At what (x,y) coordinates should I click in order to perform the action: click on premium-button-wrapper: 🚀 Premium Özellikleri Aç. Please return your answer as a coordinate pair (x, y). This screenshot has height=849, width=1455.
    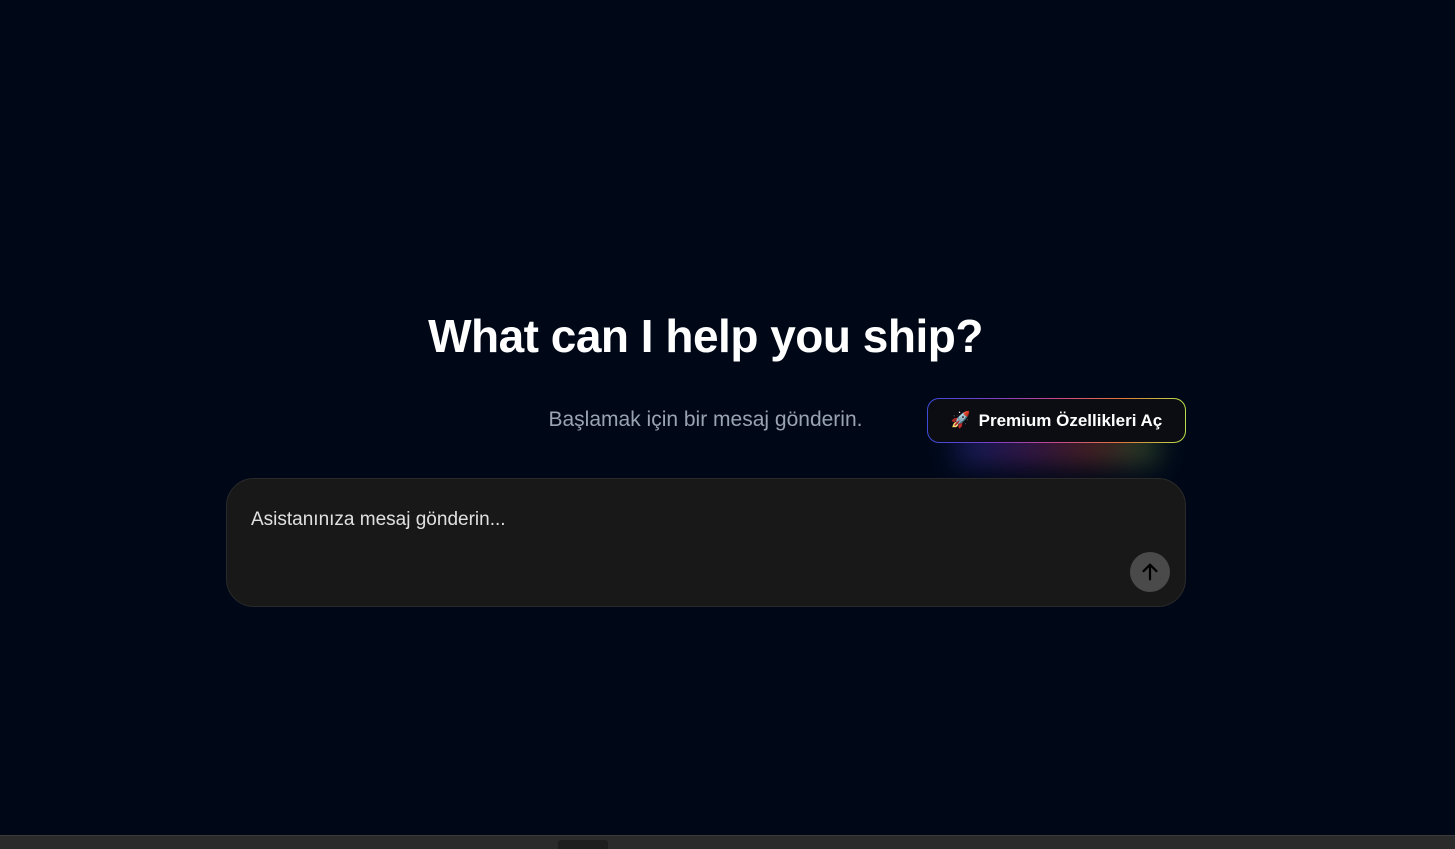
    Looking at the image, I should click on (1056, 431).